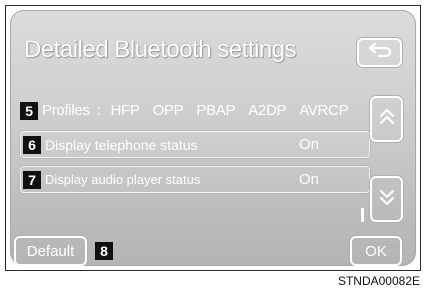 The image size is (426, 291). I want to click on profiles-label: Profiles, so click(66, 110).